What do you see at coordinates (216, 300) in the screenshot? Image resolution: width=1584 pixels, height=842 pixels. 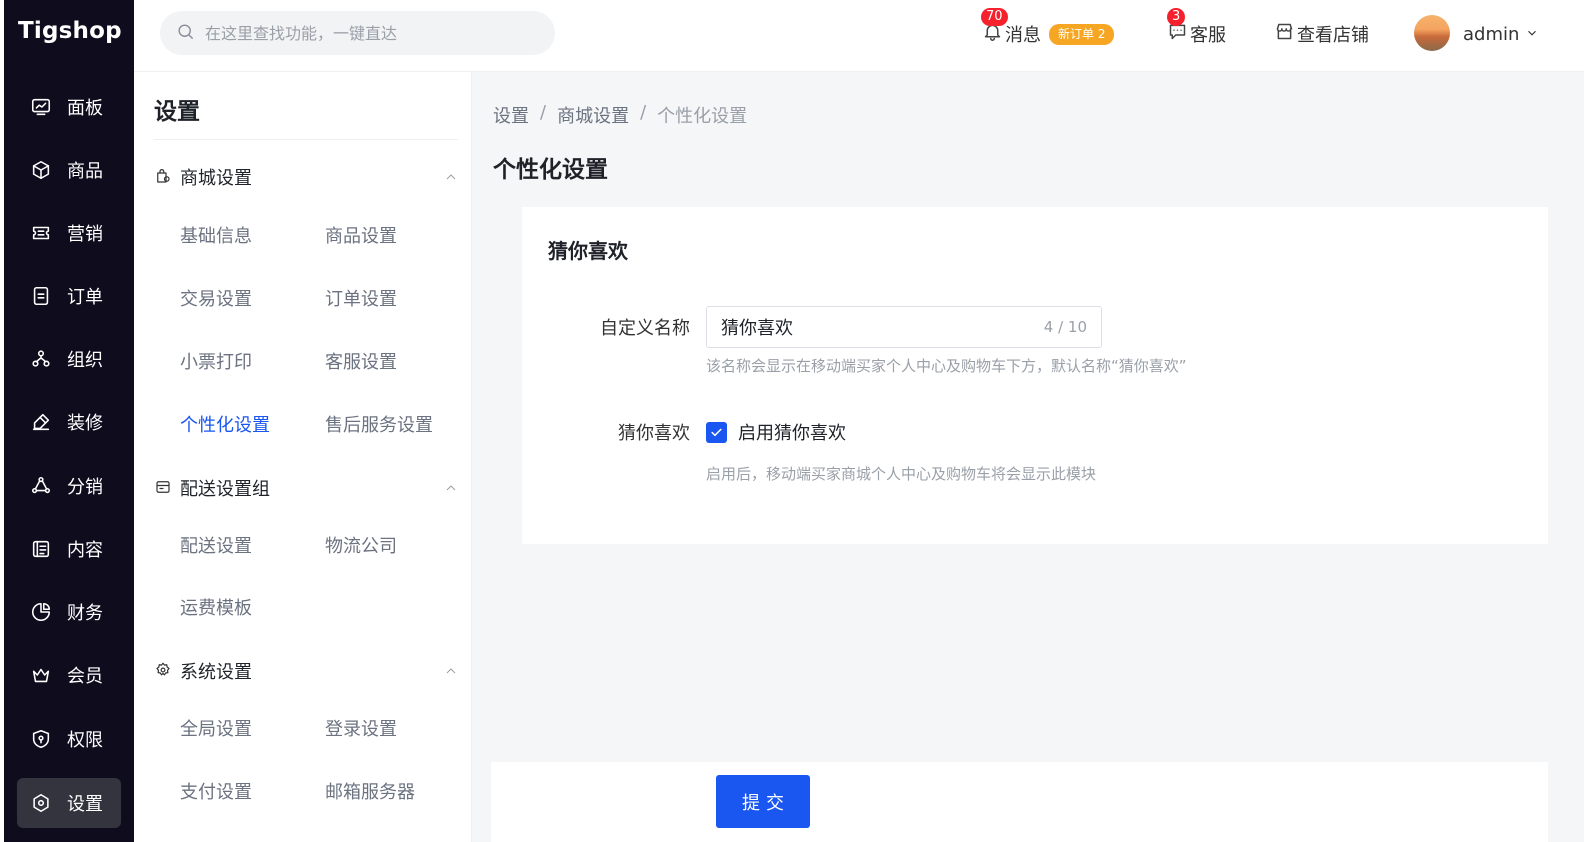 I see `sub-link-trade-settings: 交易设置` at bounding box center [216, 300].